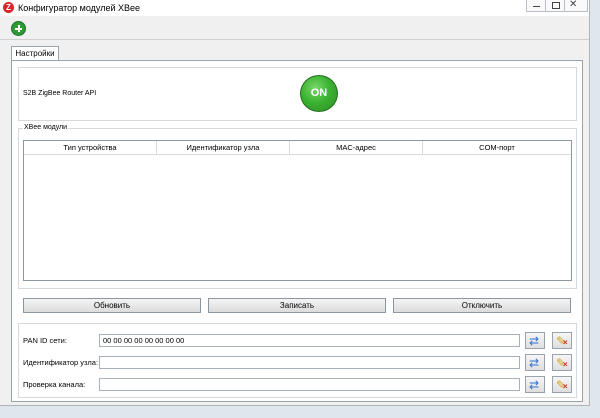  I want to click on column-header-mac: MAC-адрес, so click(356, 147).